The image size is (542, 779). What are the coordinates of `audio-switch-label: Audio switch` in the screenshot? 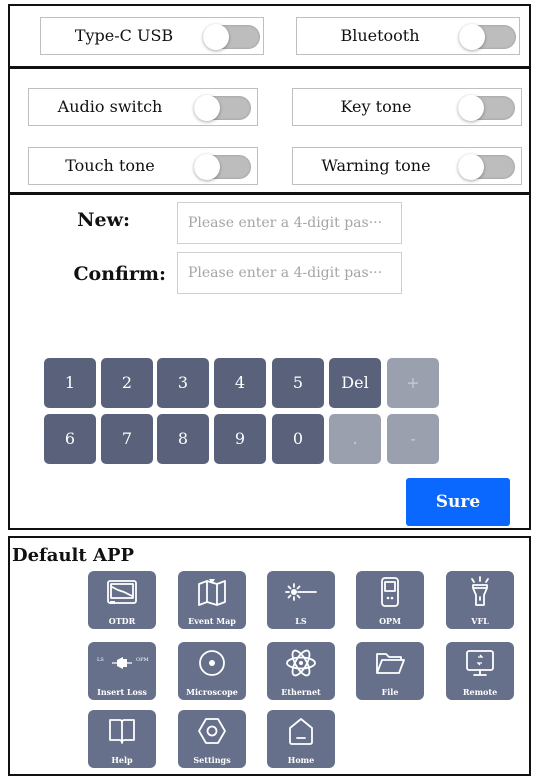 It's located at (110, 106).